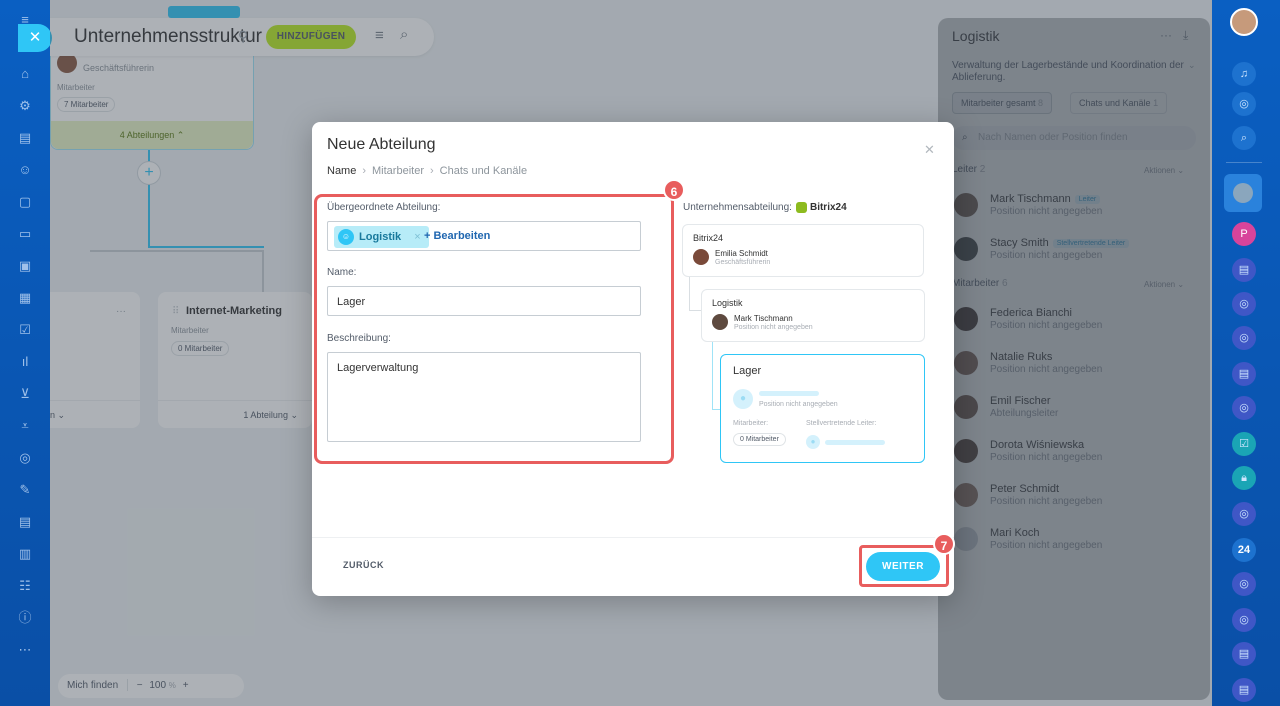  What do you see at coordinates (25, 330) in the screenshot?
I see `checkbox-icon: ☑` at bounding box center [25, 330].